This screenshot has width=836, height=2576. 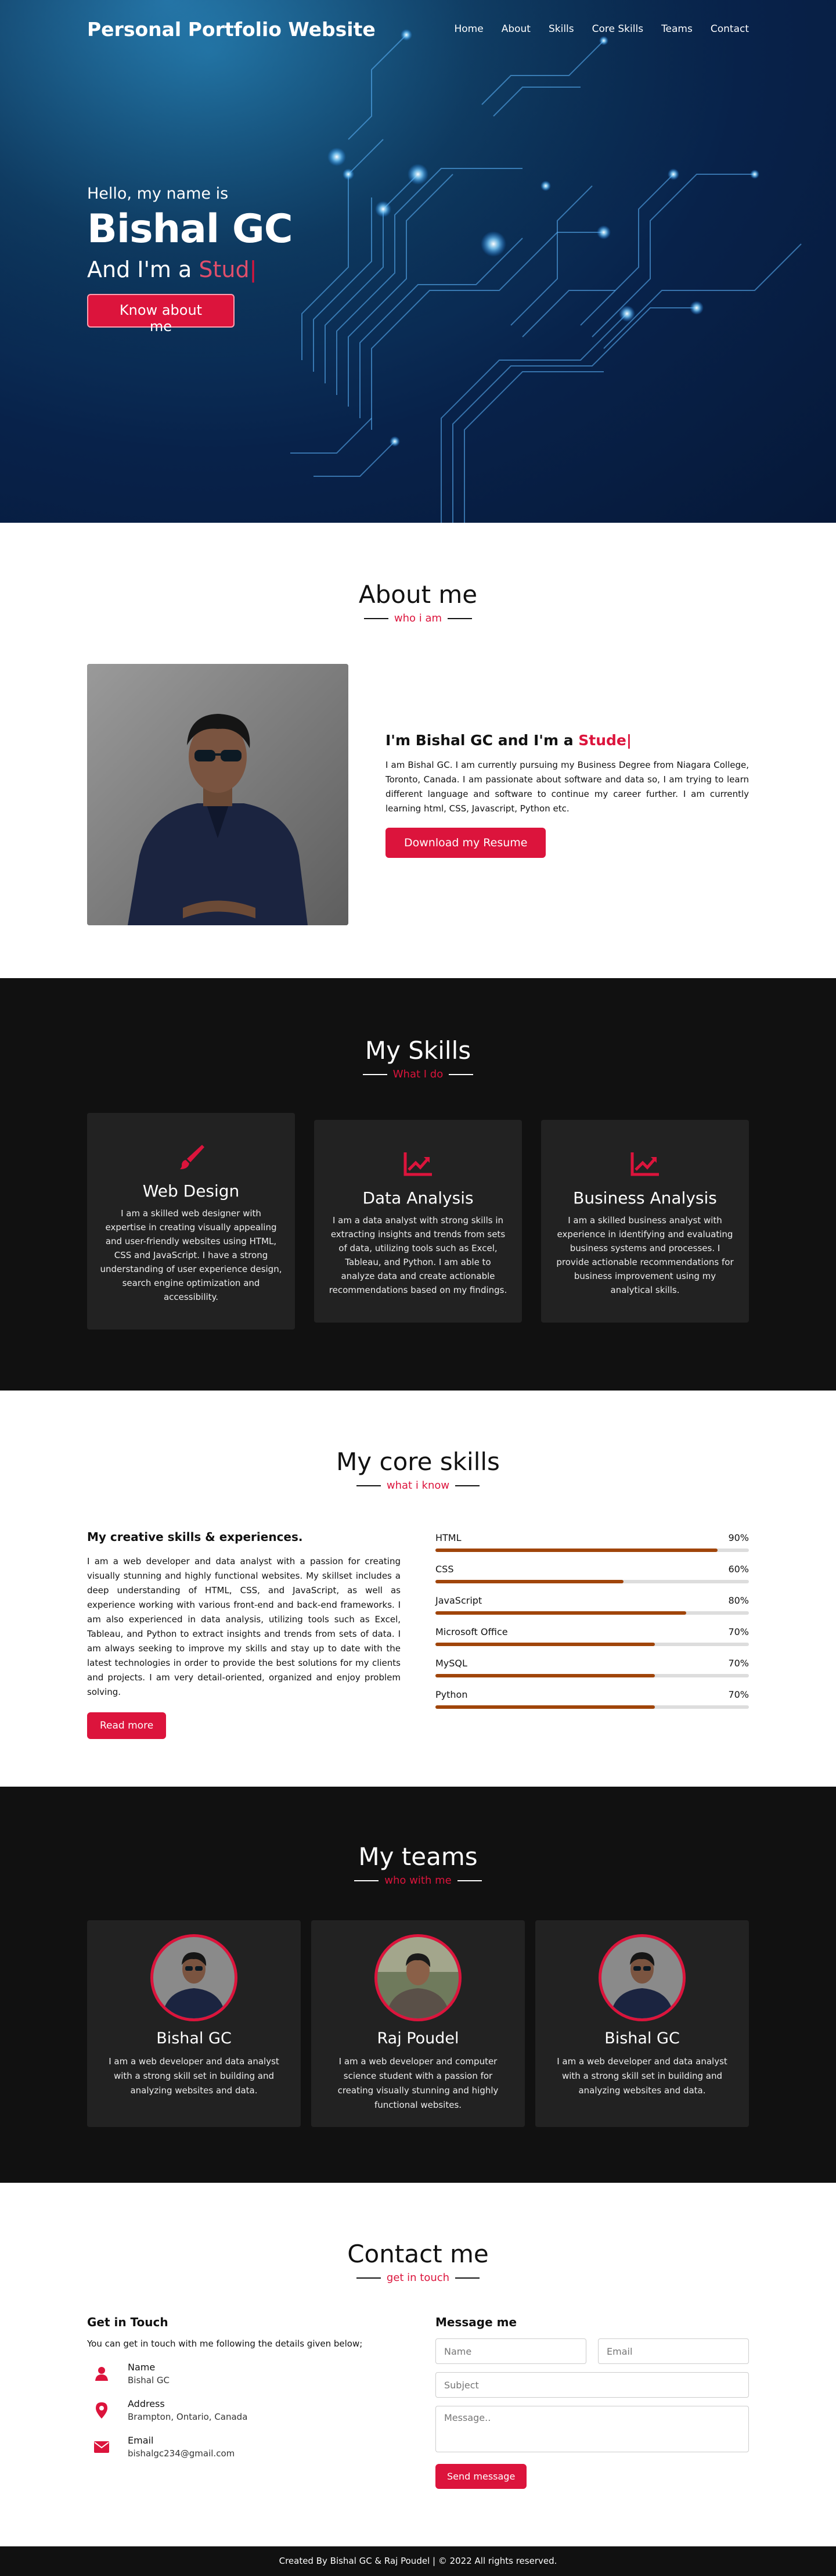 What do you see at coordinates (127, 1726) in the screenshot?
I see `read-more-button: Read more` at bounding box center [127, 1726].